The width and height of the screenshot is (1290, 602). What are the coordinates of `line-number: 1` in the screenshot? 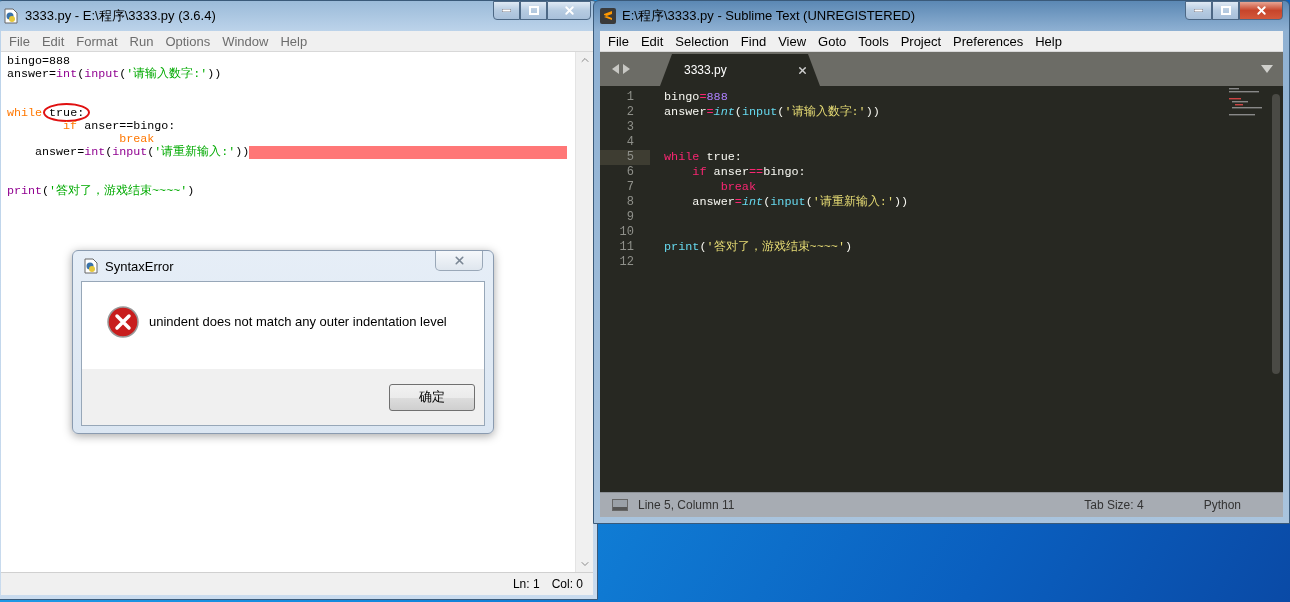 It's located at (630, 97).